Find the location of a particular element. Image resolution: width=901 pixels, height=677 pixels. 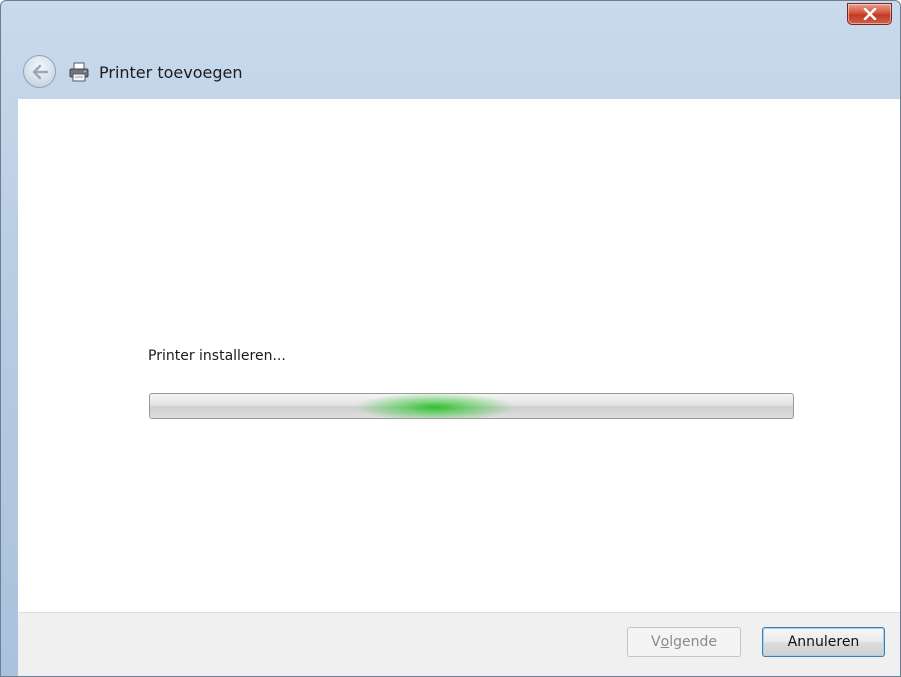

back-arrow-icon is located at coordinates (40, 71).